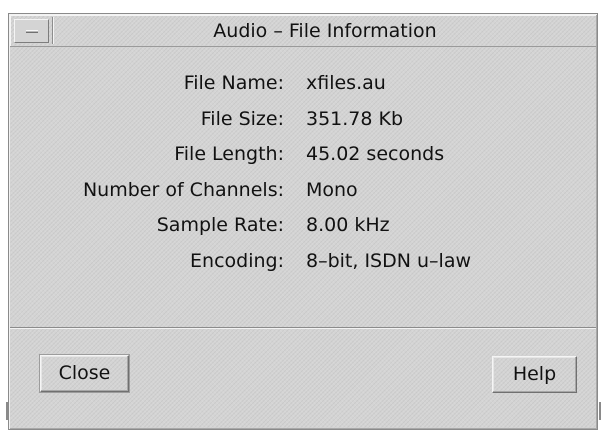  Describe the element at coordinates (332, 189) in the screenshot. I see `channels-value: Mono` at that location.